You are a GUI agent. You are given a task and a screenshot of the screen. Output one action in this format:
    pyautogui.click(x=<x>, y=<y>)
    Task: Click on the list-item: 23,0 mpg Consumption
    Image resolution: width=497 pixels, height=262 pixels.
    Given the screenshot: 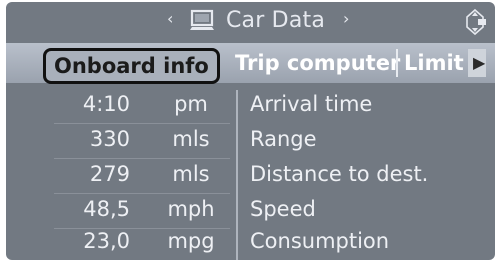 What is the action you would take?
    pyautogui.click(x=250, y=242)
    